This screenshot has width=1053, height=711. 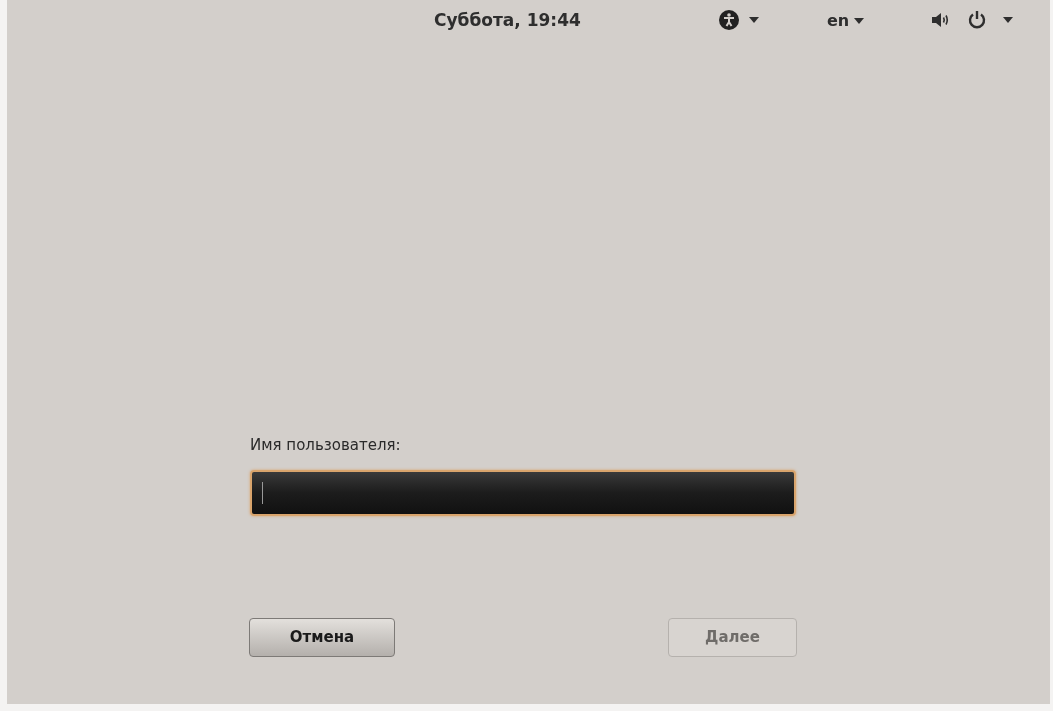 I want to click on clock: Суббота, 19:44, so click(x=507, y=21).